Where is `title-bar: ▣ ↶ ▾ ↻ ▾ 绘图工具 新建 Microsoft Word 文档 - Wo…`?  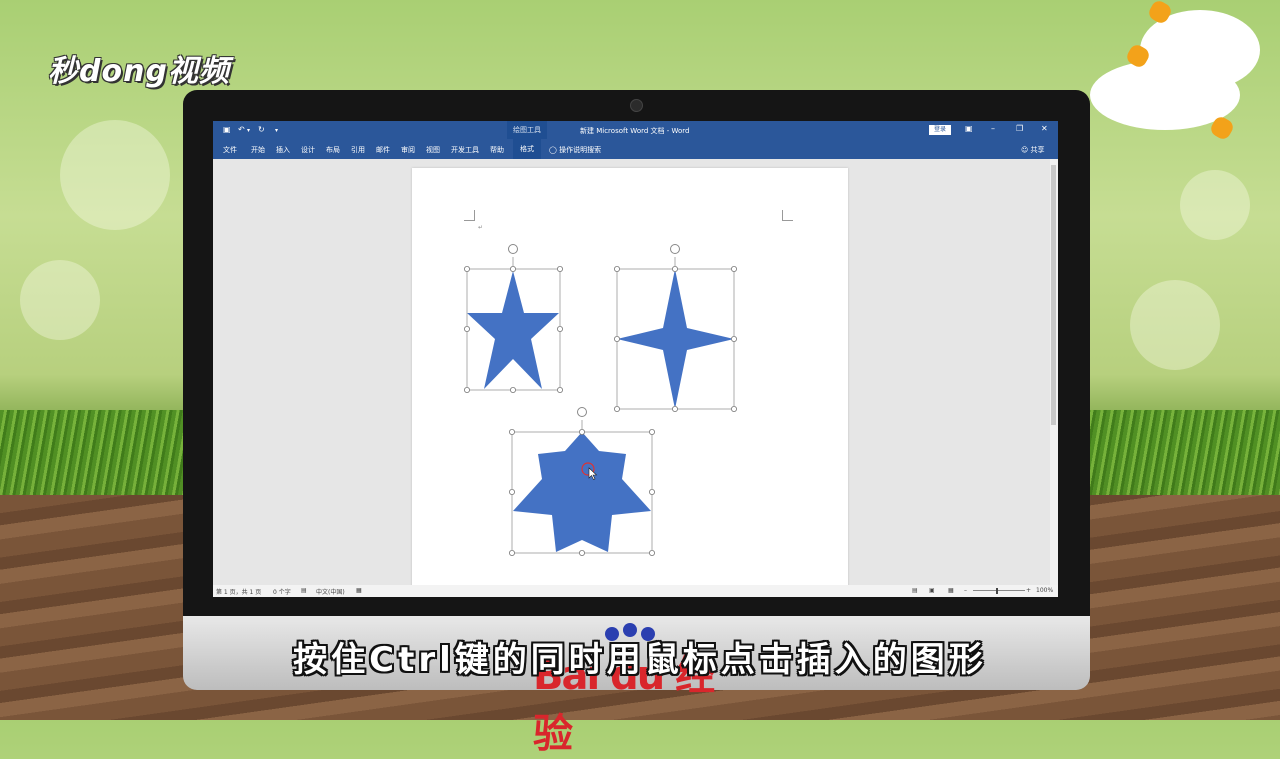
title-bar: ▣ ↶ ▾ ↻ ▾ 绘图工具 新建 Microsoft Word 文档 - Wo… is located at coordinates (635, 130).